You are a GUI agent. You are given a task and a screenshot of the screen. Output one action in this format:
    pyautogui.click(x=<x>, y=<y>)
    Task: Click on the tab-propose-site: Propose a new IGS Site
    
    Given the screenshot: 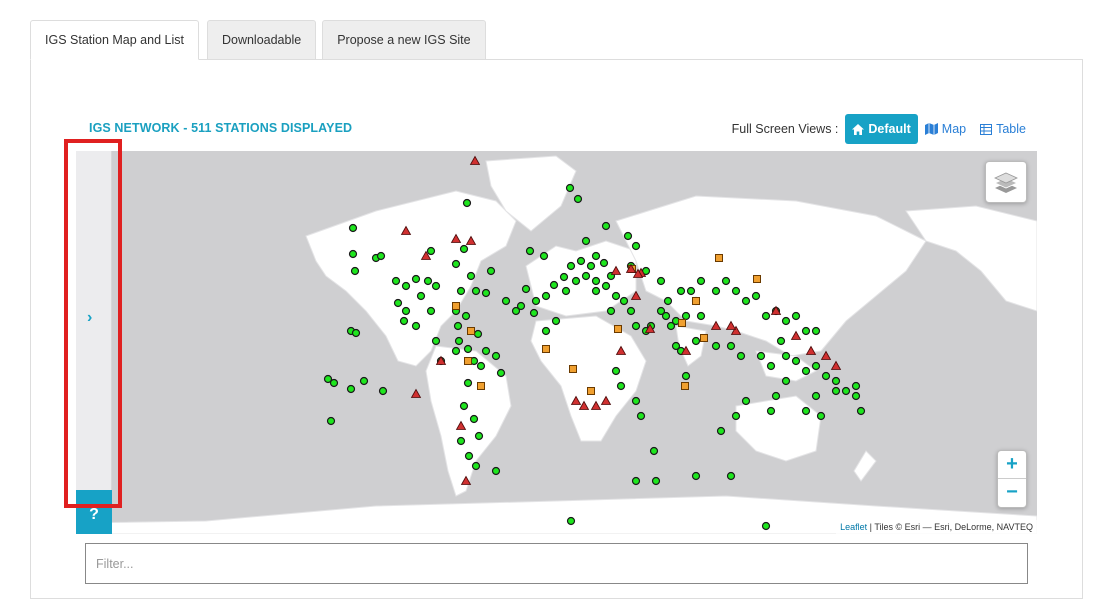 What is the action you would take?
    pyautogui.click(x=404, y=40)
    